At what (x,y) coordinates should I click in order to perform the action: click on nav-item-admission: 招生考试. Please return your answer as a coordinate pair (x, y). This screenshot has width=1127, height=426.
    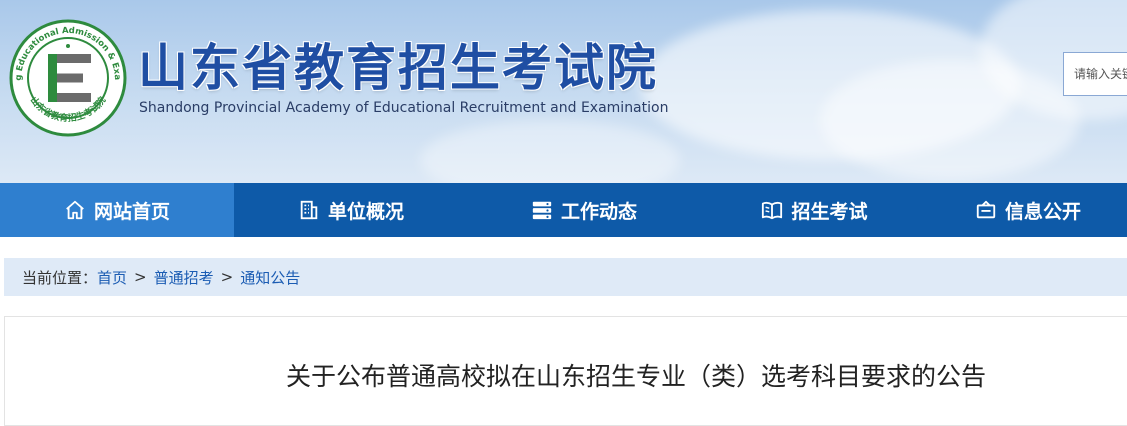
    Looking at the image, I should click on (814, 210).